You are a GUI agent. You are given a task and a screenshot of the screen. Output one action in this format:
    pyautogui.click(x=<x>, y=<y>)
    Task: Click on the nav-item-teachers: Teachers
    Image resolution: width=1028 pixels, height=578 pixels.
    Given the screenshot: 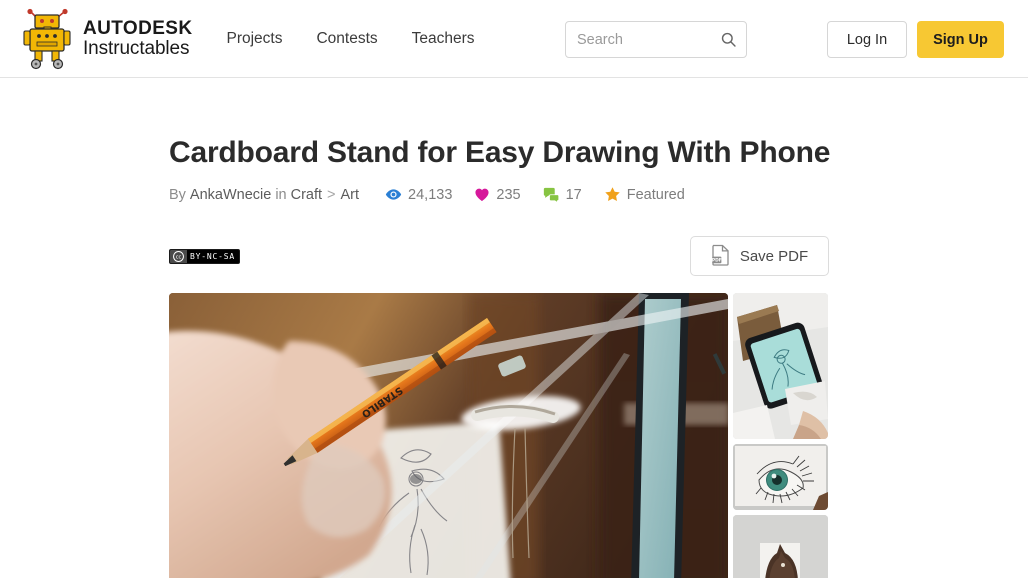 What is the action you would take?
    pyautogui.click(x=443, y=39)
    